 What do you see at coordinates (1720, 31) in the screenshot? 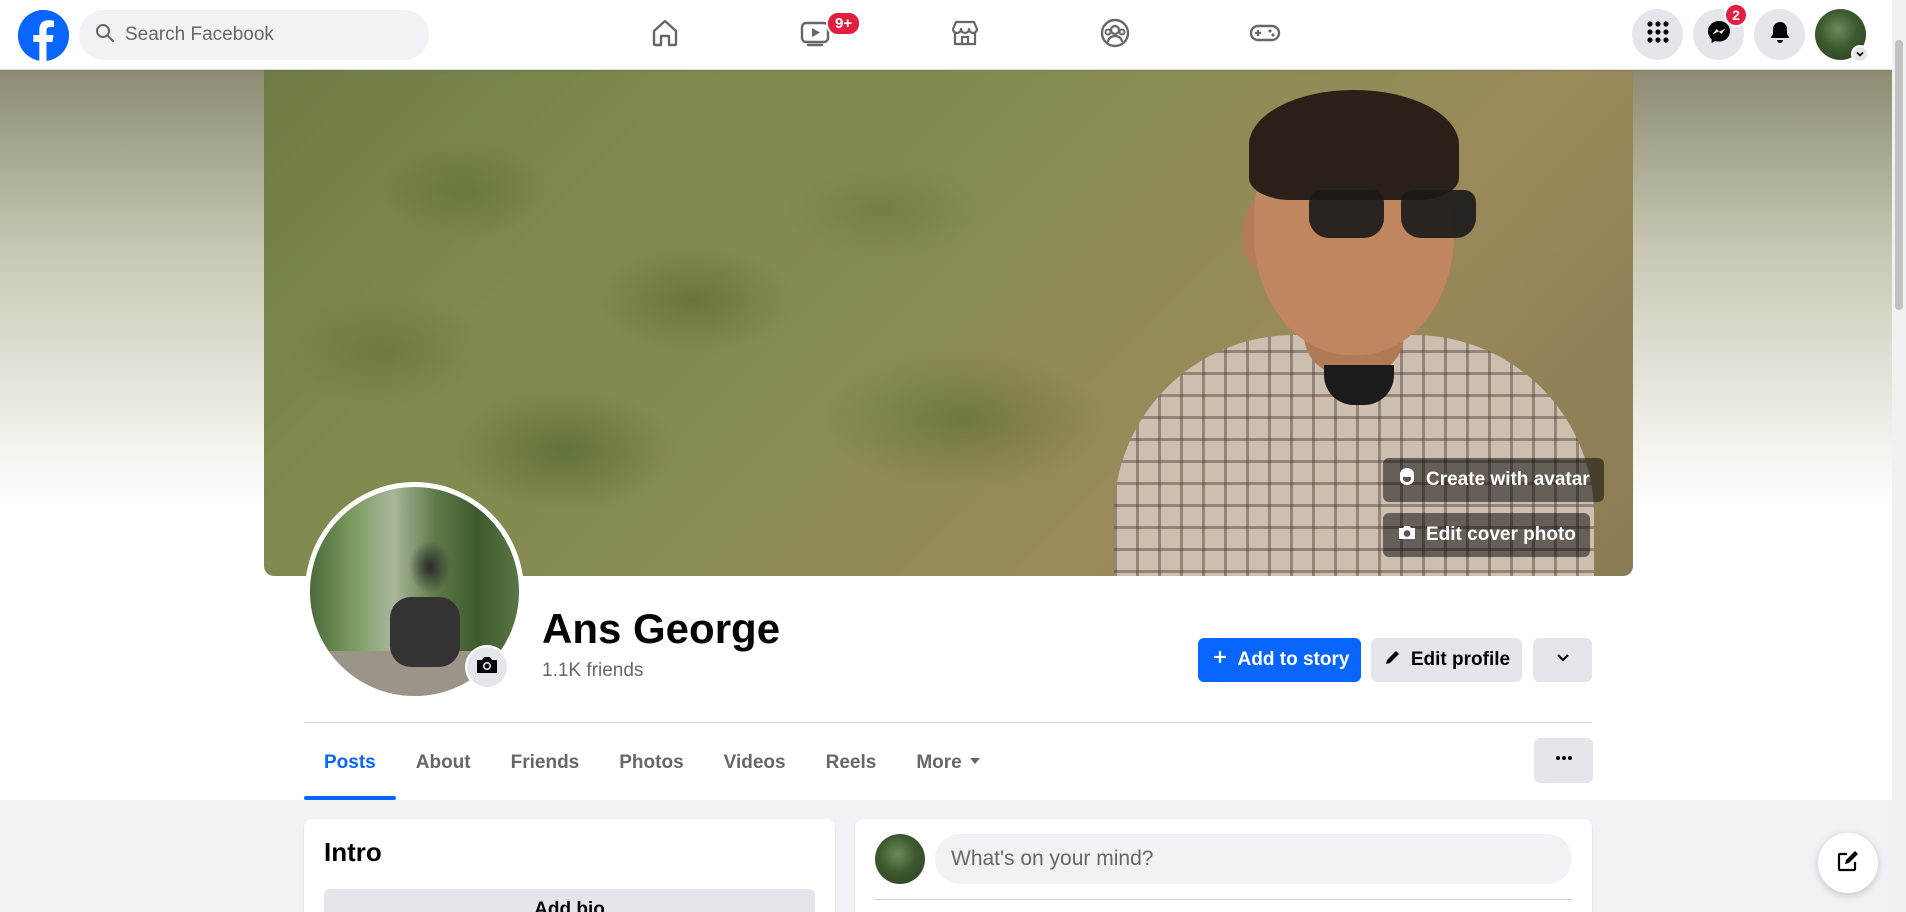
I see `messenger-button: 2` at bounding box center [1720, 31].